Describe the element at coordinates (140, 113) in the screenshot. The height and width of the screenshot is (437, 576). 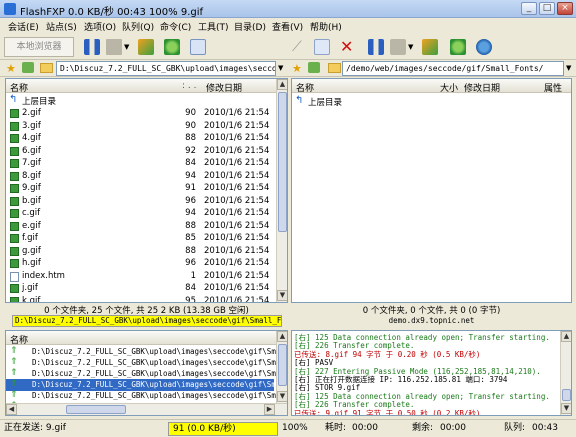
I see `file-row: 2.gif 90 2010/1/6 21:54` at that location.